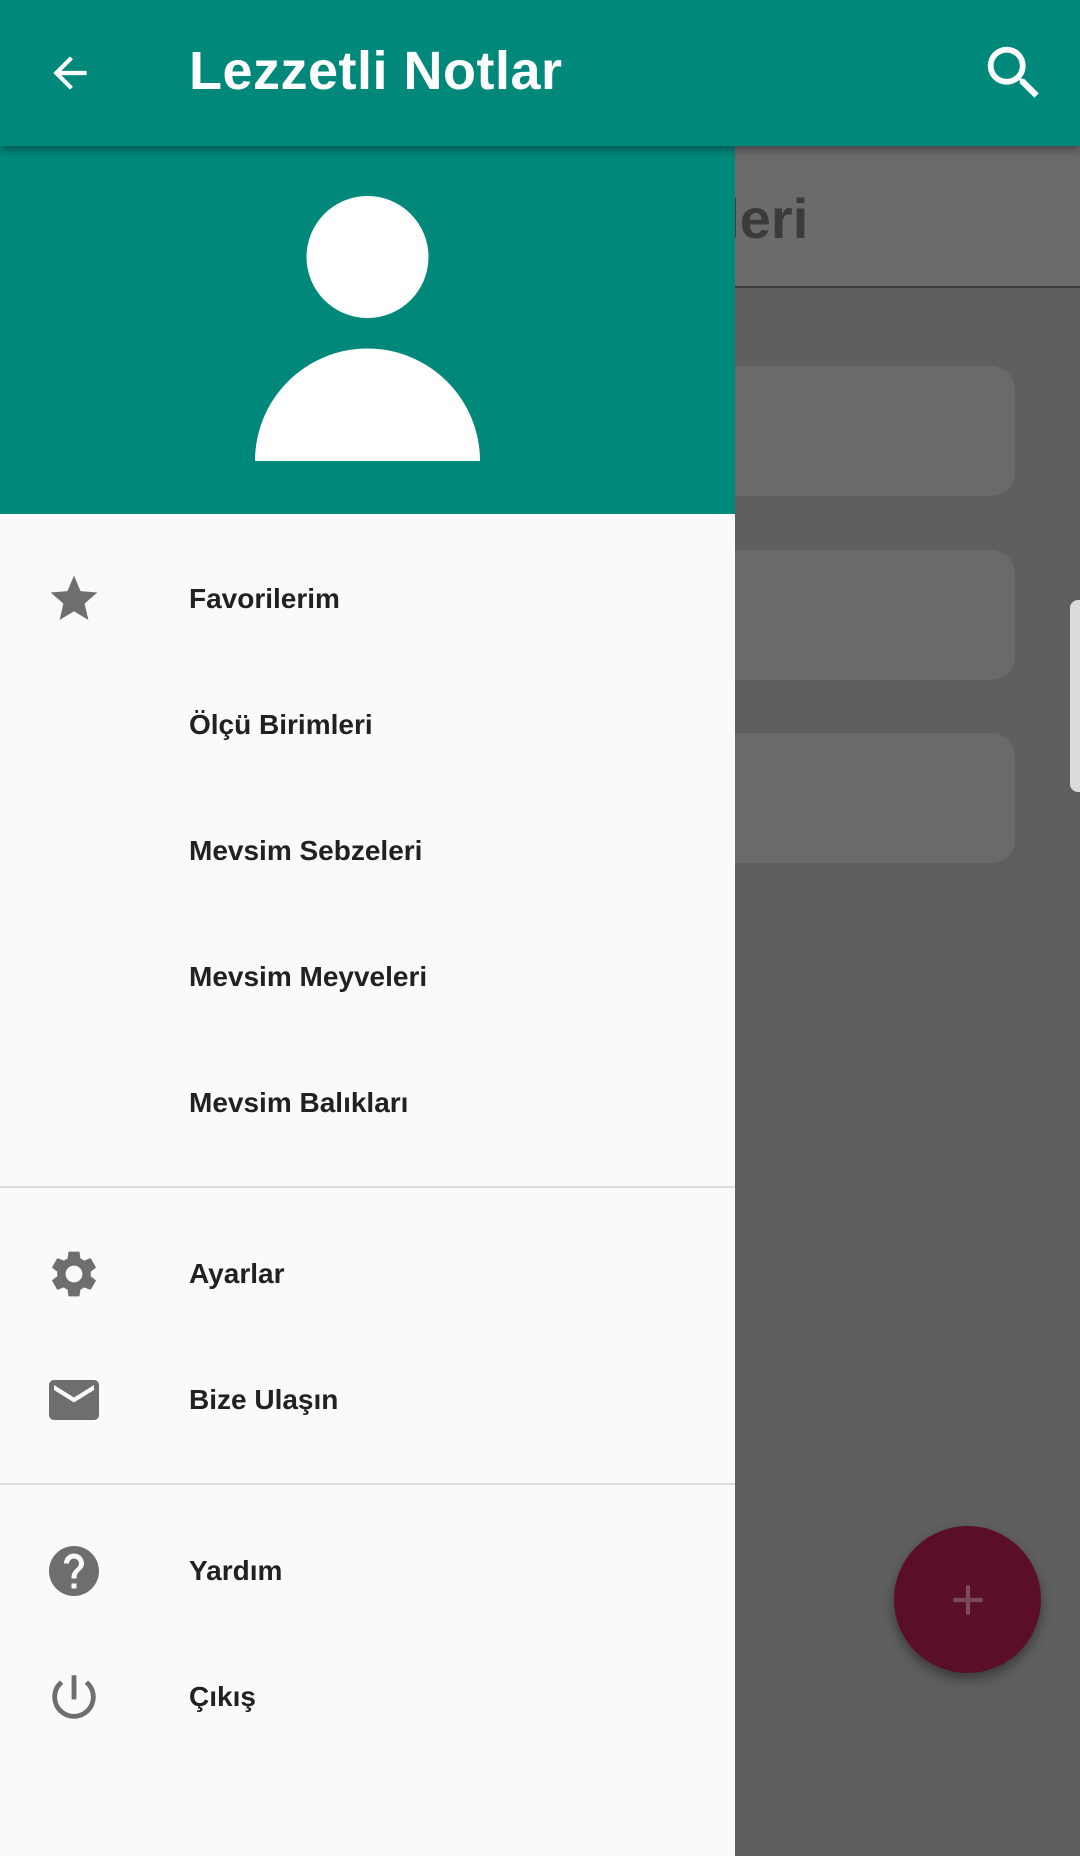 Image resolution: width=1080 pixels, height=1856 pixels. I want to click on nav-item-label: Çıkış, so click(222, 1696).